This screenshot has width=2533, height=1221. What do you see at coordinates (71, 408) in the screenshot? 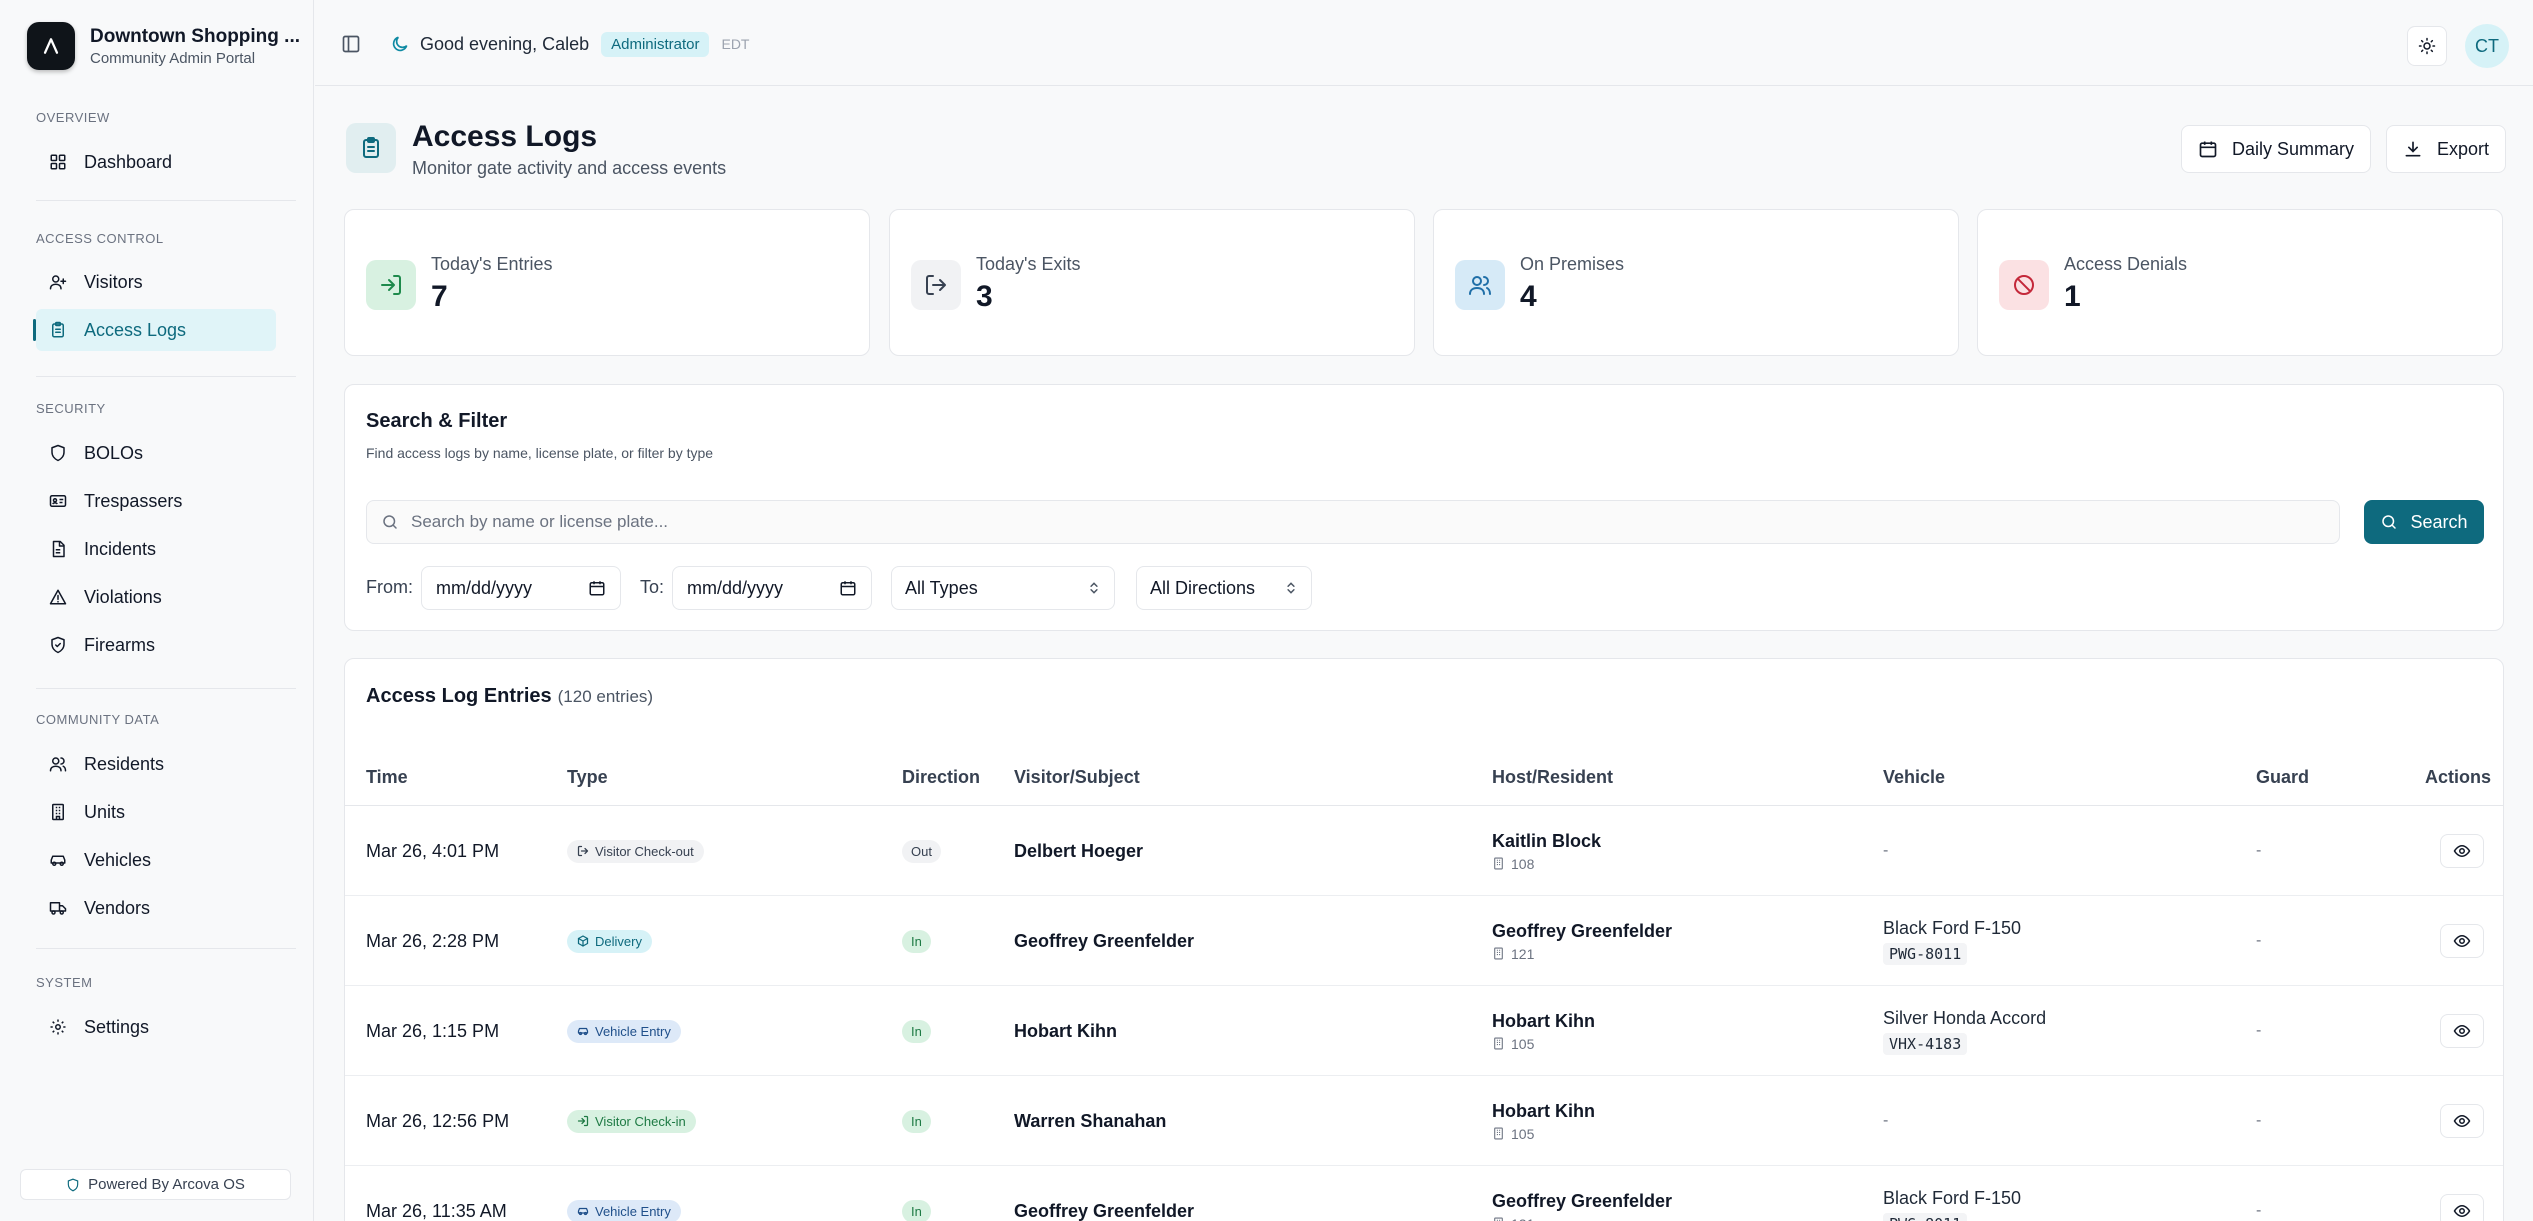
I see `nav-heading: SECURITY` at bounding box center [71, 408].